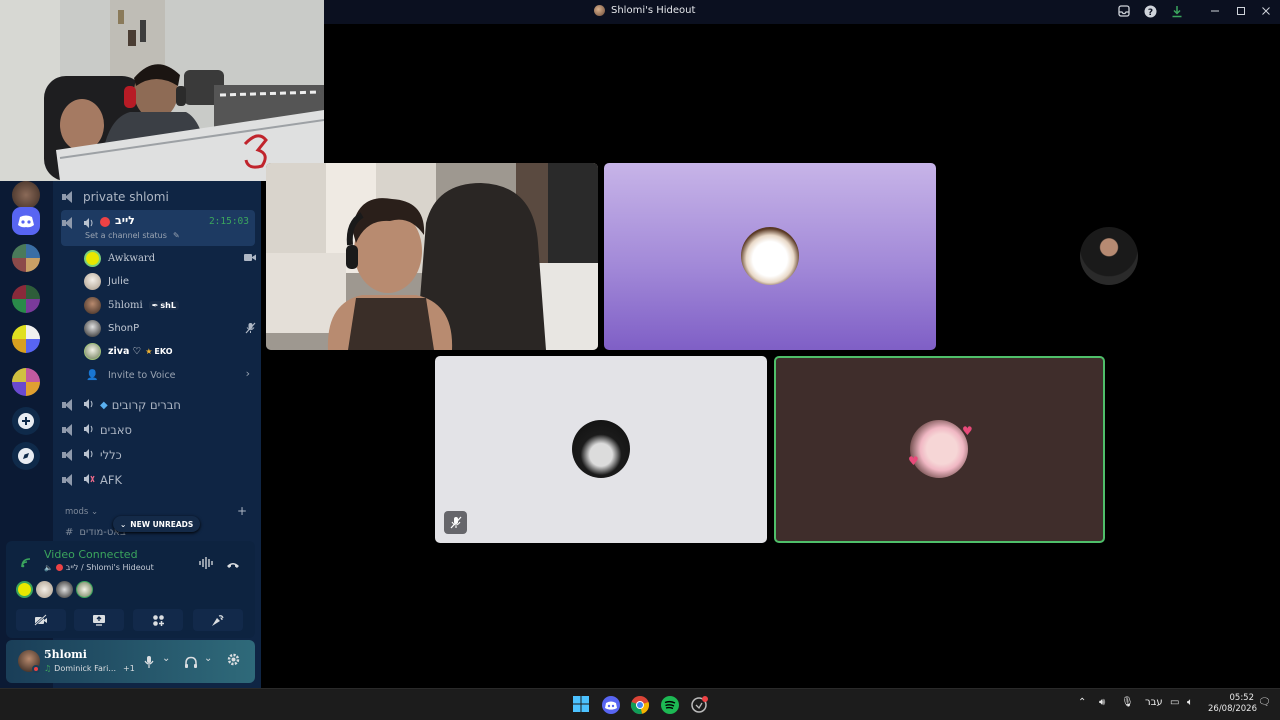  I want to click on star-icon: ★, so click(149, 351).